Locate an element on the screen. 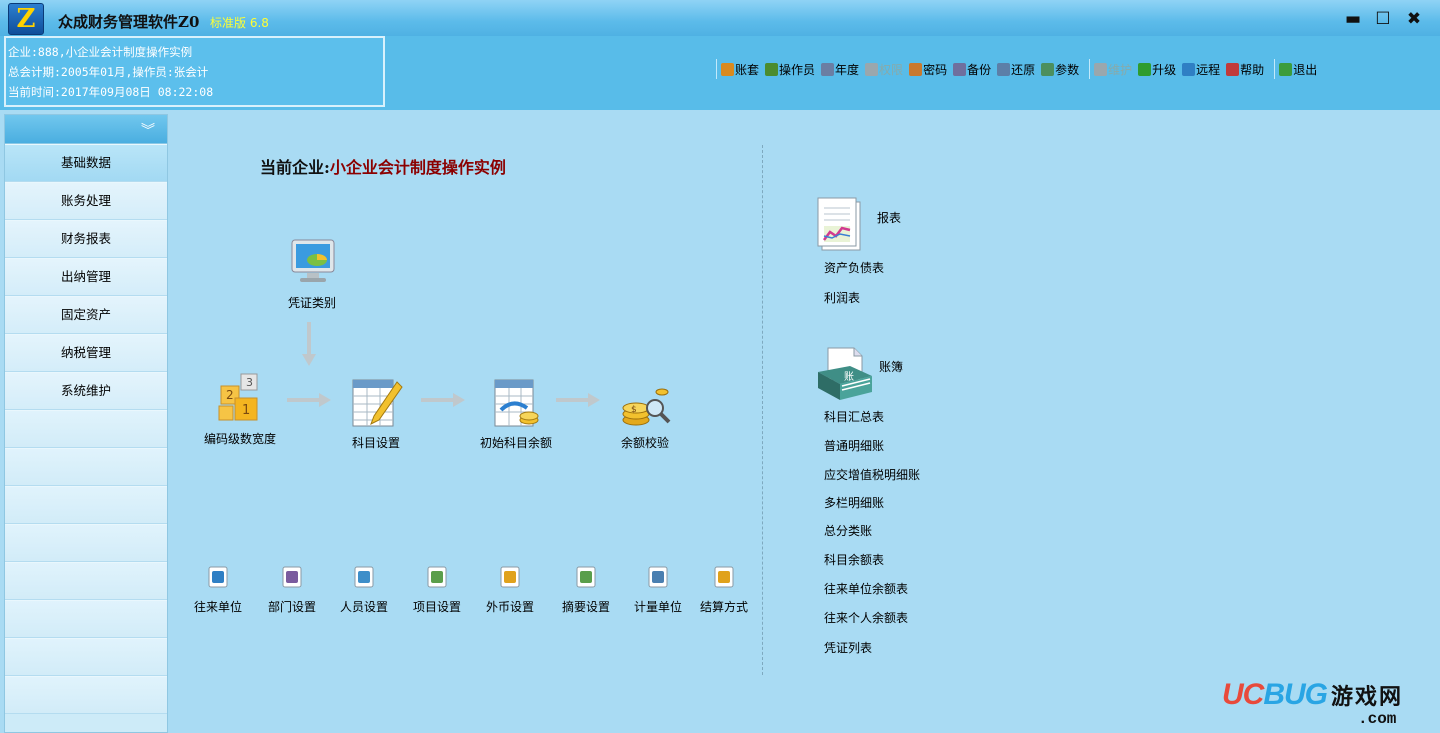  voucher-type-label: 凭证类别 is located at coordinates (311, 303).